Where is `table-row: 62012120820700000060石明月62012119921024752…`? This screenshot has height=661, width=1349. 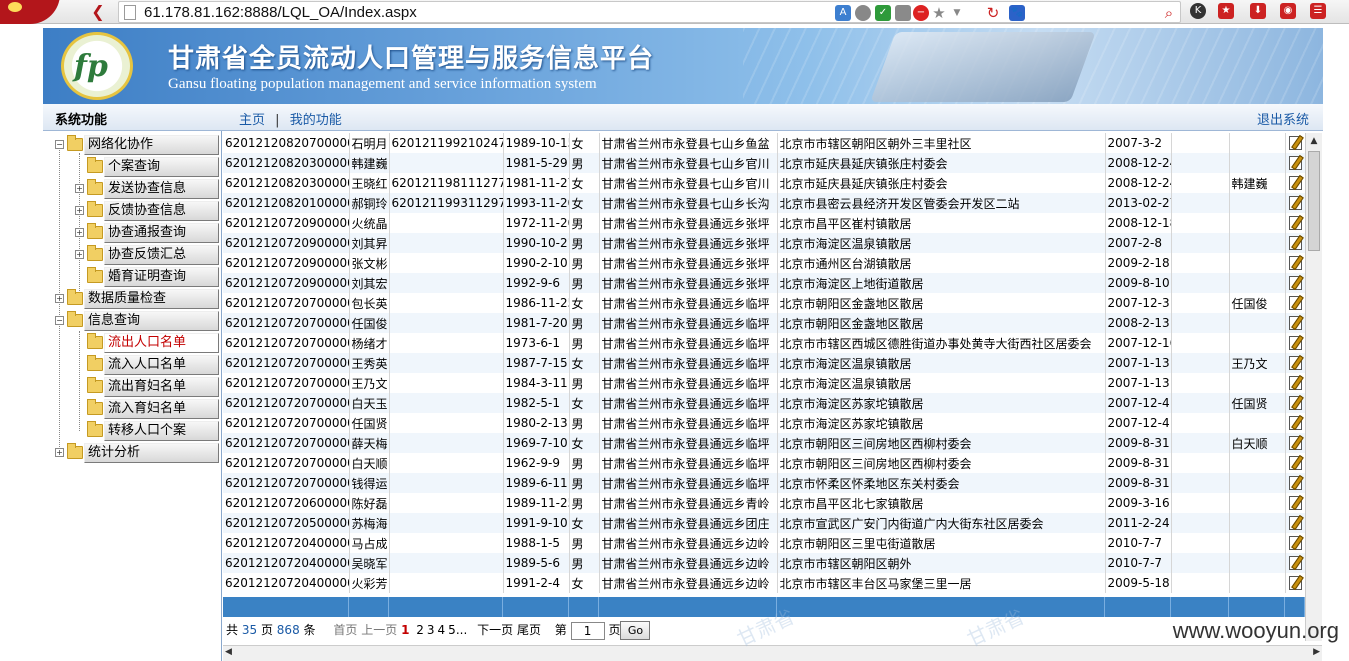 table-row: 62012120820700000060石明月62012119921024752… is located at coordinates (764, 143).